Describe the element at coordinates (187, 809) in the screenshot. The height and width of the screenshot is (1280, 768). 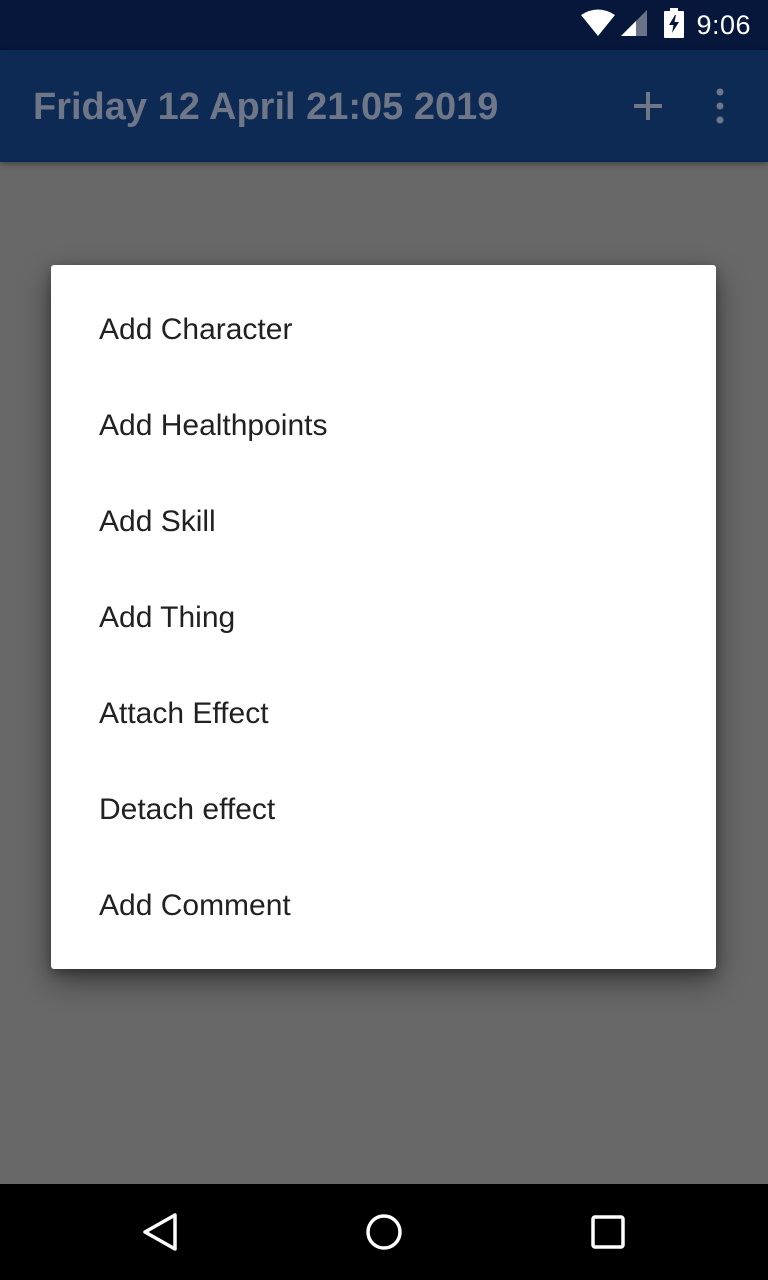
I see `menu-item-label: Detach effect` at that location.